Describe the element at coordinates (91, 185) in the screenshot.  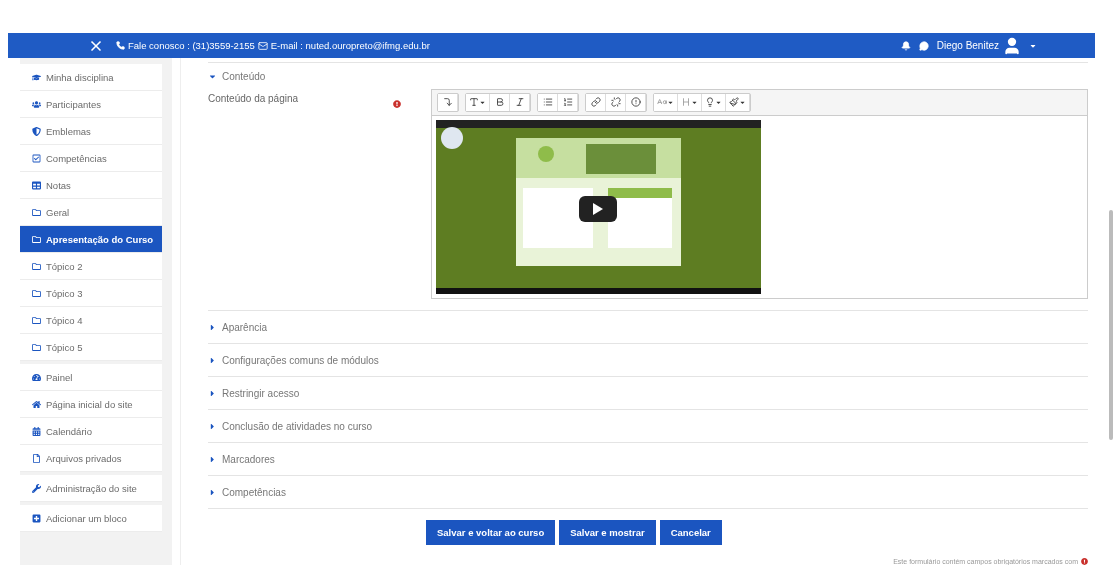
I see `sidebar-item: Notas` at that location.